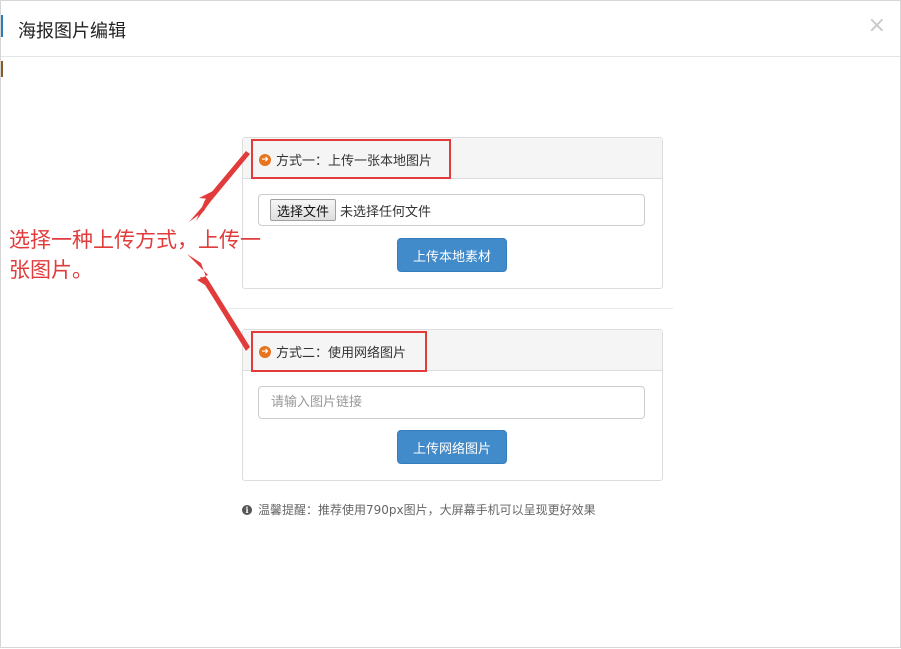 The height and width of the screenshot is (649, 901). What do you see at coordinates (225, 314) in the screenshot?
I see `annotation-arrow-down` at bounding box center [225, 314].